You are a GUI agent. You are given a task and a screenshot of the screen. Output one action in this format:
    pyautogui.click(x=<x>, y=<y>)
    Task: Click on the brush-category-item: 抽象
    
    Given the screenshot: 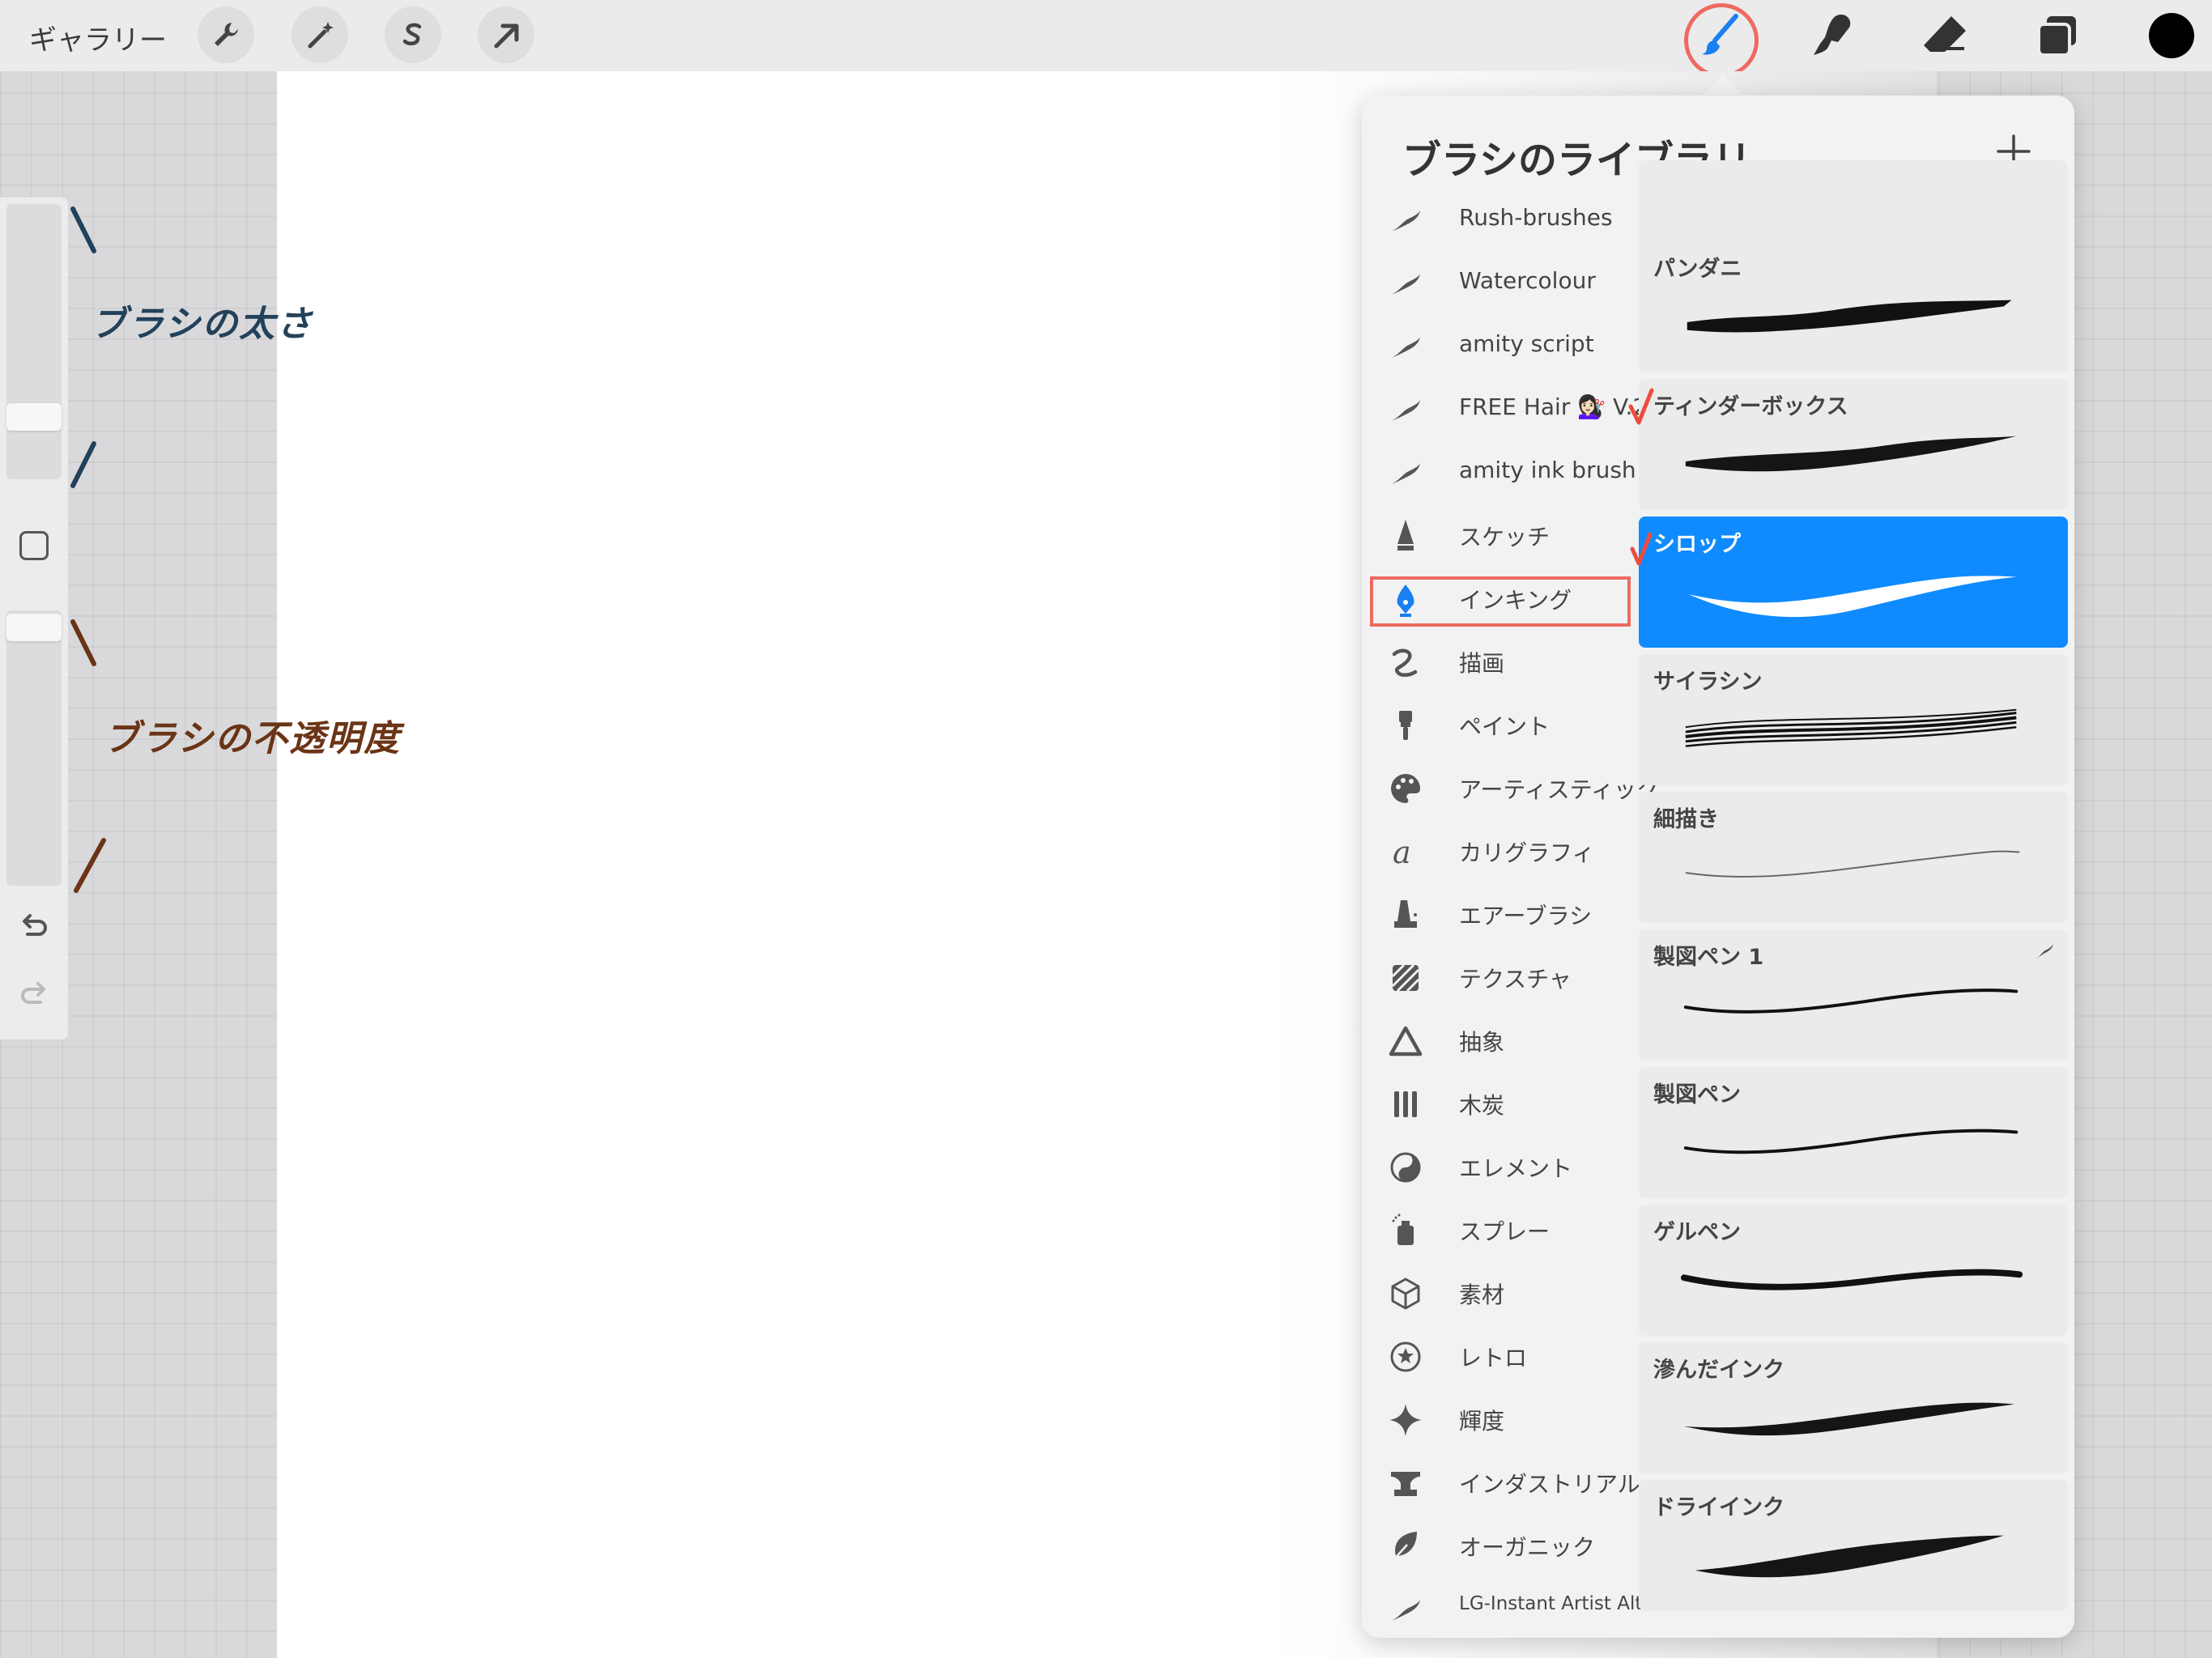 What is the action you would take?
    pyautogui.click(x=1488, y=1041)
    